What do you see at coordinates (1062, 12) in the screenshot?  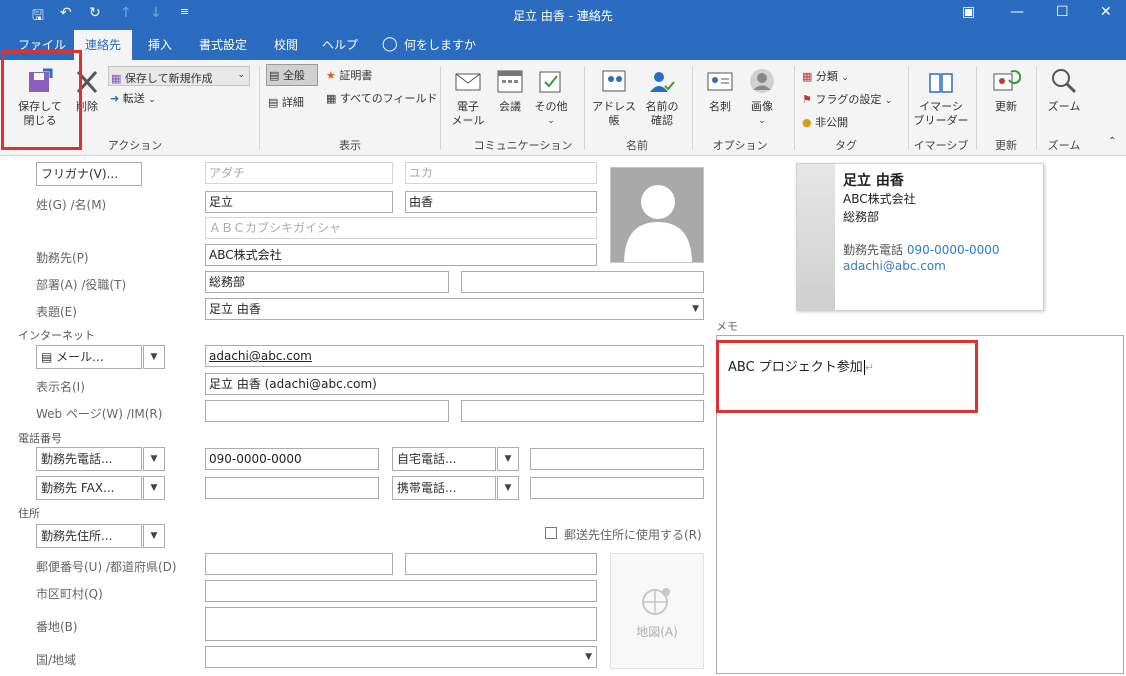 I see `maximize-icon: ☐` at bounding box center [1062, 12].